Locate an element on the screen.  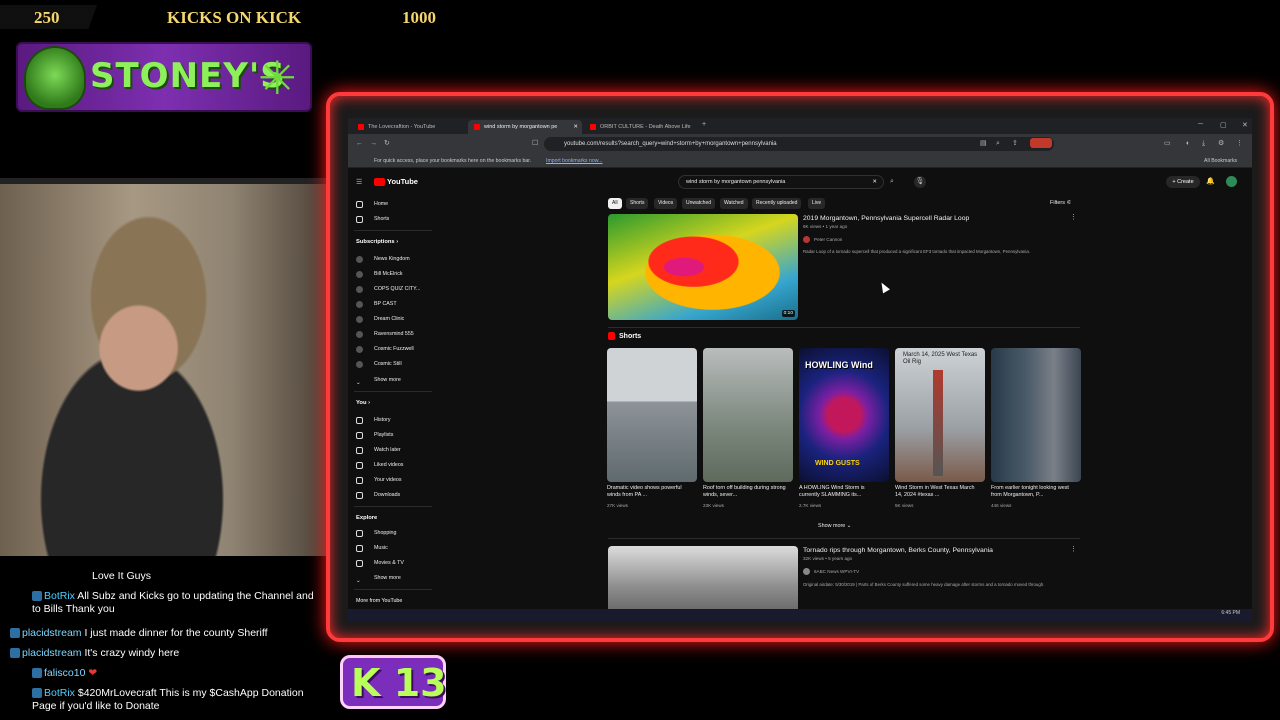
new-tab-icon: + is located at coordinates (704, 124).